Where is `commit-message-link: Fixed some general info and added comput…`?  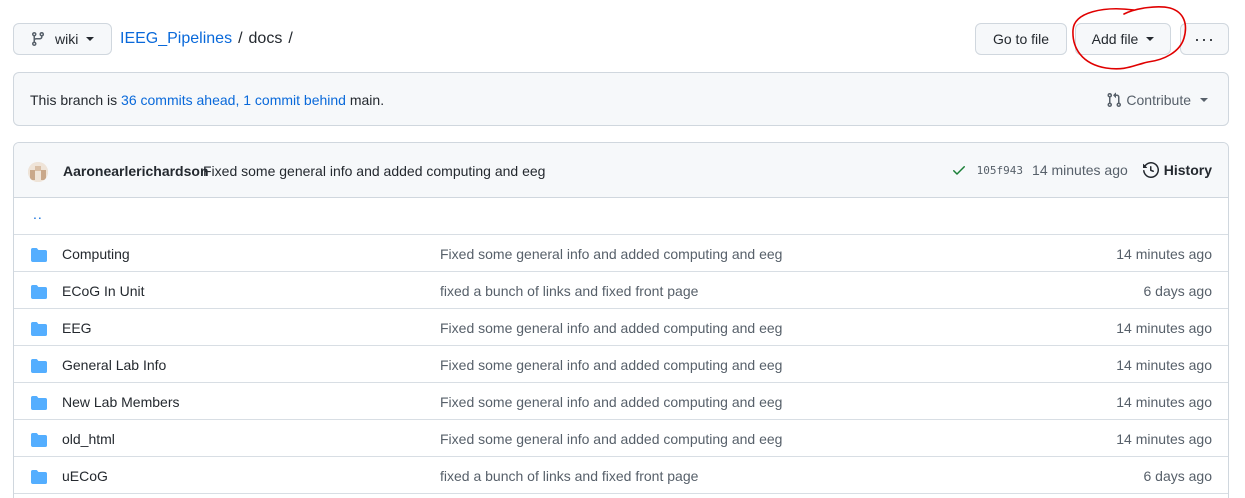 commit-message-link: Fixed some general info and added comput… is located at coordinates (374, 171).